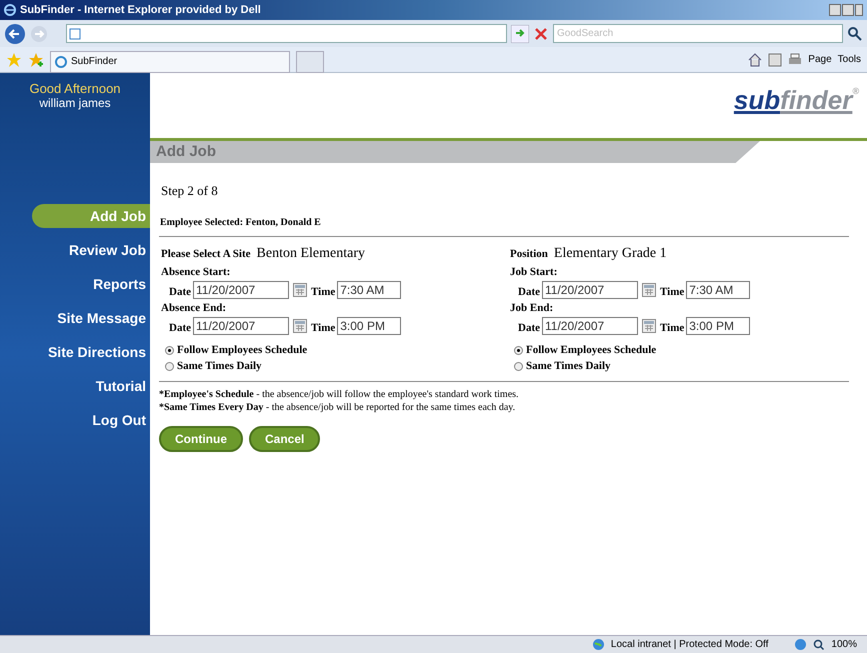  Describe the element at coordinates (206, 254) in the screenshot. I see `field-label: Please Select A Site` at that location.